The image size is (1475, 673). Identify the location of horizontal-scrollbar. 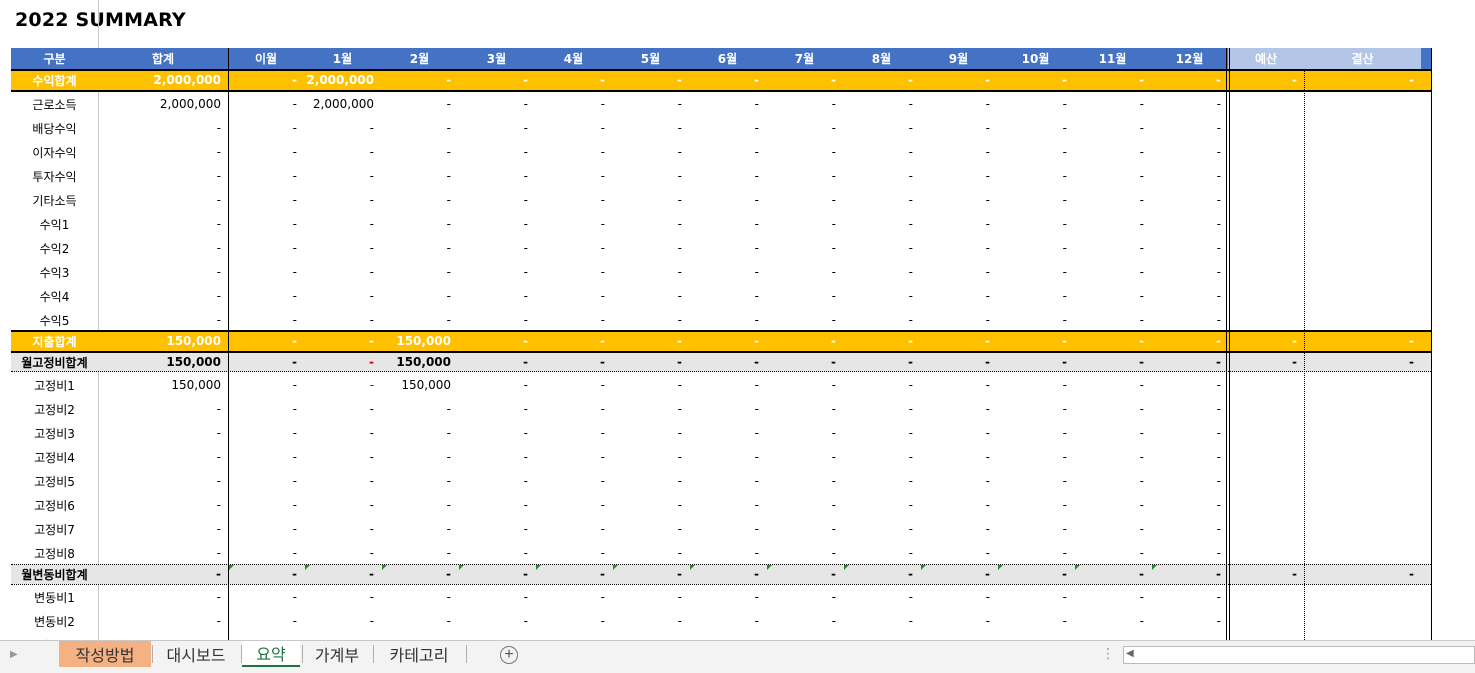
(1299, 655).